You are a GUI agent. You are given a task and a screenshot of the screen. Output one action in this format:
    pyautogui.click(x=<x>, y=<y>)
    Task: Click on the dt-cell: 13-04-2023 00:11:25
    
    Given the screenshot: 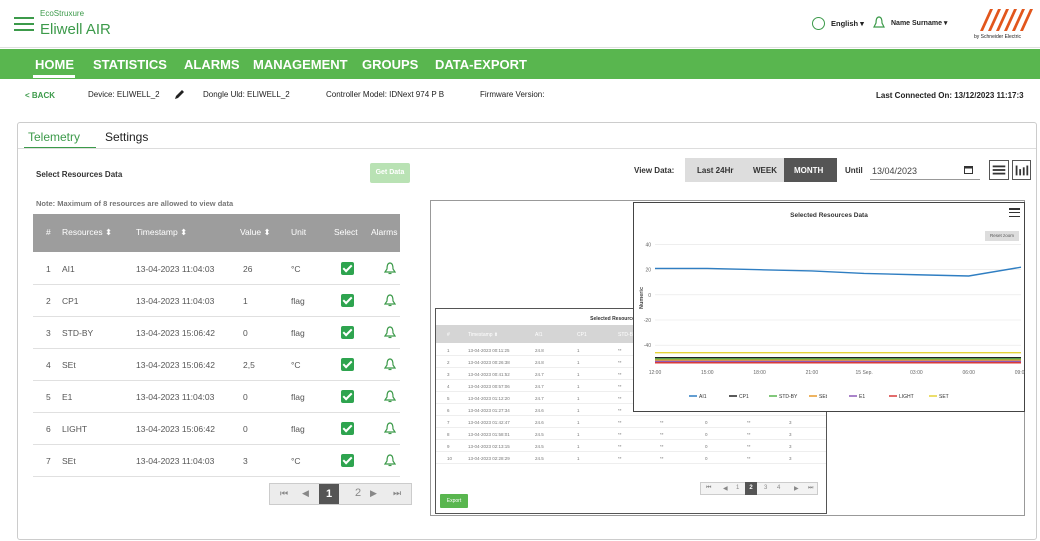 What is the action you would take?
    pyautogui.click(x=489, y=350)
    